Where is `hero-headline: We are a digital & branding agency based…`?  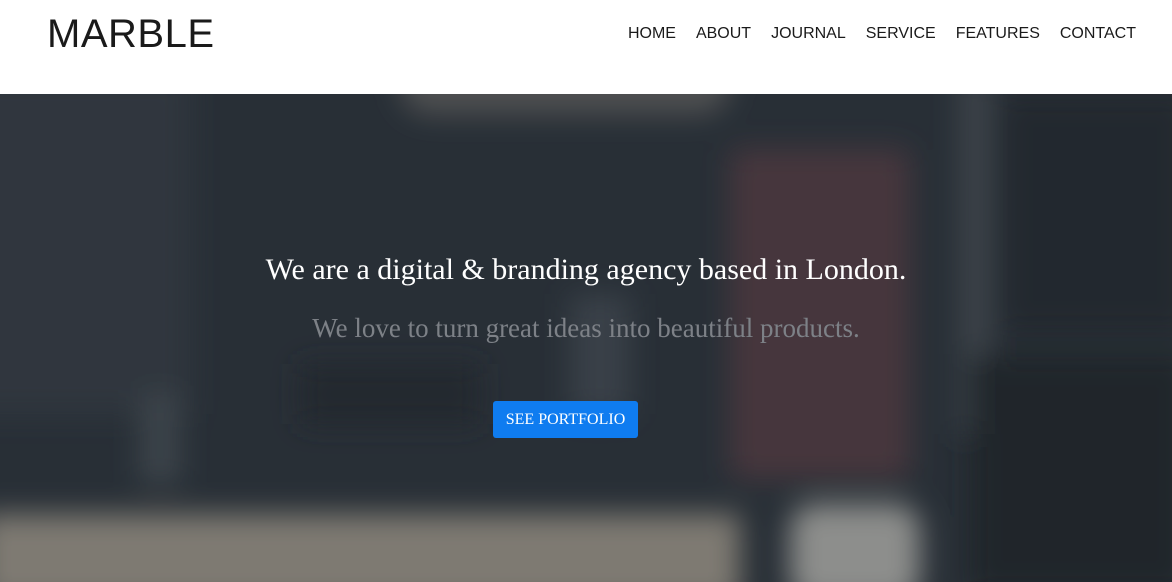 hero-headline: We are a digital & branding agency based… is located at coordinates (586, 269).